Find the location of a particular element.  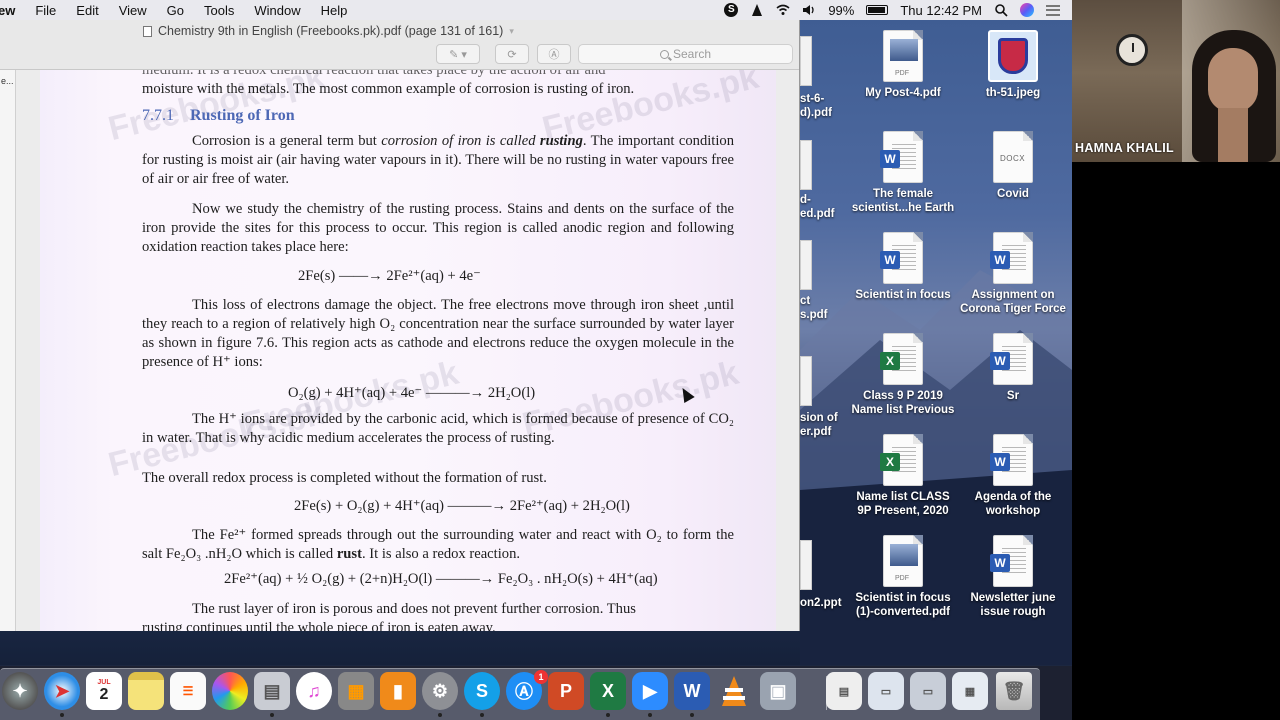

desktop-icon-newsletter: W Newsletter june issue rough is located at coordinates (1013, 577).